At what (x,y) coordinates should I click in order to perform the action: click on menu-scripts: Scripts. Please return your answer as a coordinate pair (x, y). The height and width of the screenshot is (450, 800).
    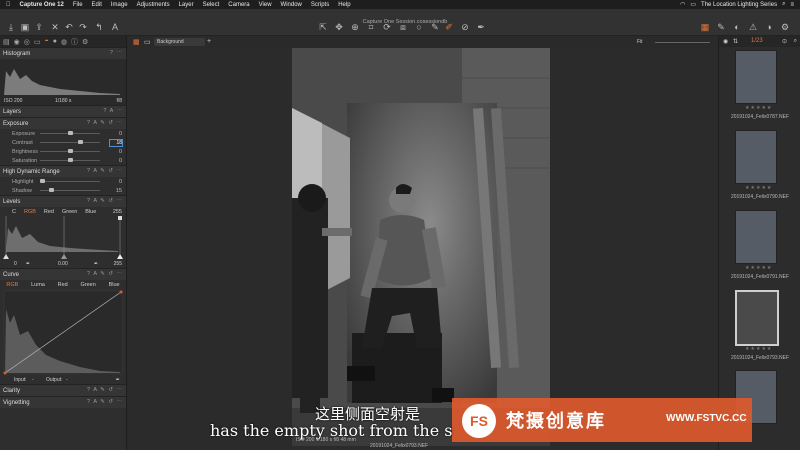
    Looking at the image, I should click on (320, 5).